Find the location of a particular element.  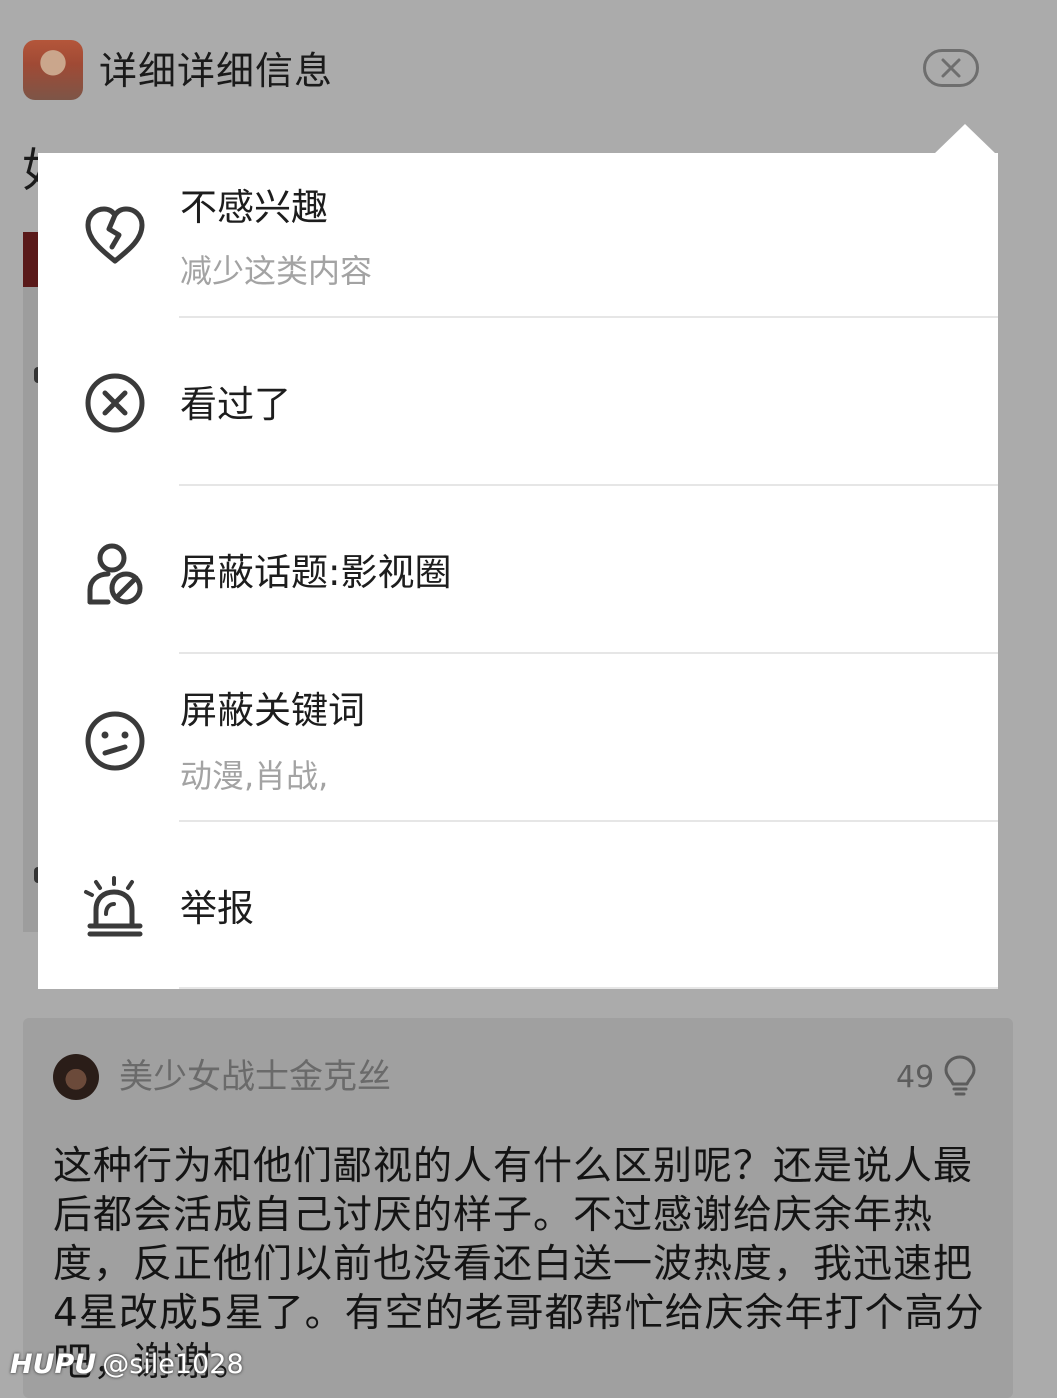

hupu-logo: HUPU is located at coordinates (53, 1364).